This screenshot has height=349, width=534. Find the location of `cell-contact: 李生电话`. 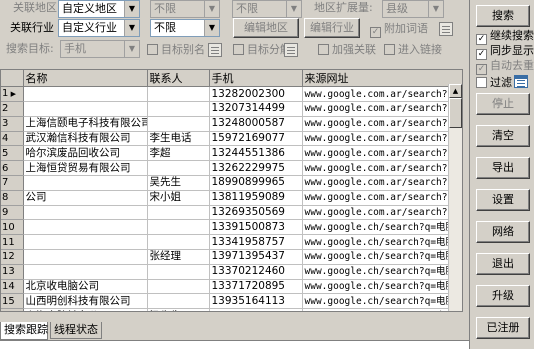

cell-contact: 李生电话 is located at coordinates (178, 139).